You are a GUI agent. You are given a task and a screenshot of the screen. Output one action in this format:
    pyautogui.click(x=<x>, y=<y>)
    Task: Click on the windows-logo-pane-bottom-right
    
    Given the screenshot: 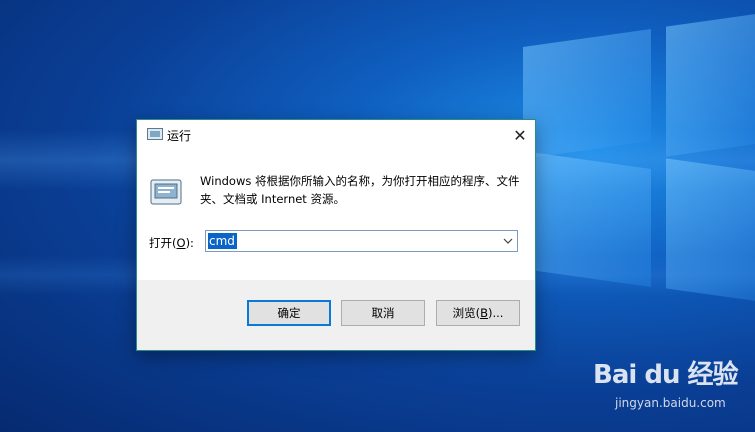 What is the action you would take?
    pyautogui.click(x=710, y=230)
    